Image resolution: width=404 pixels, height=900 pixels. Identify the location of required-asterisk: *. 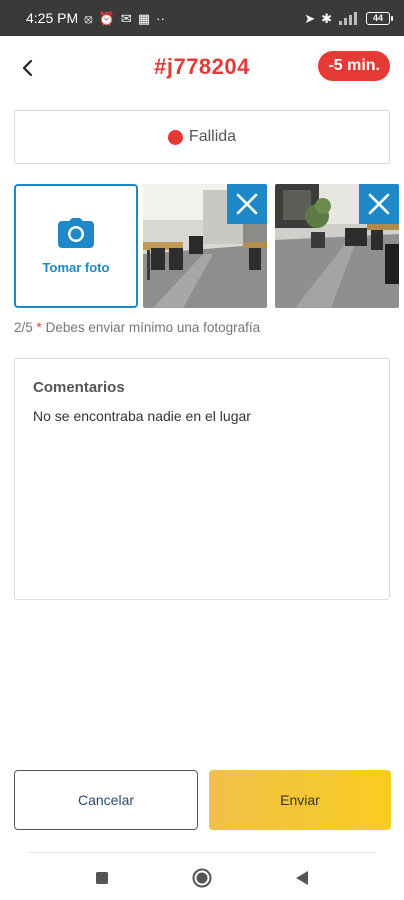
(39, 327).